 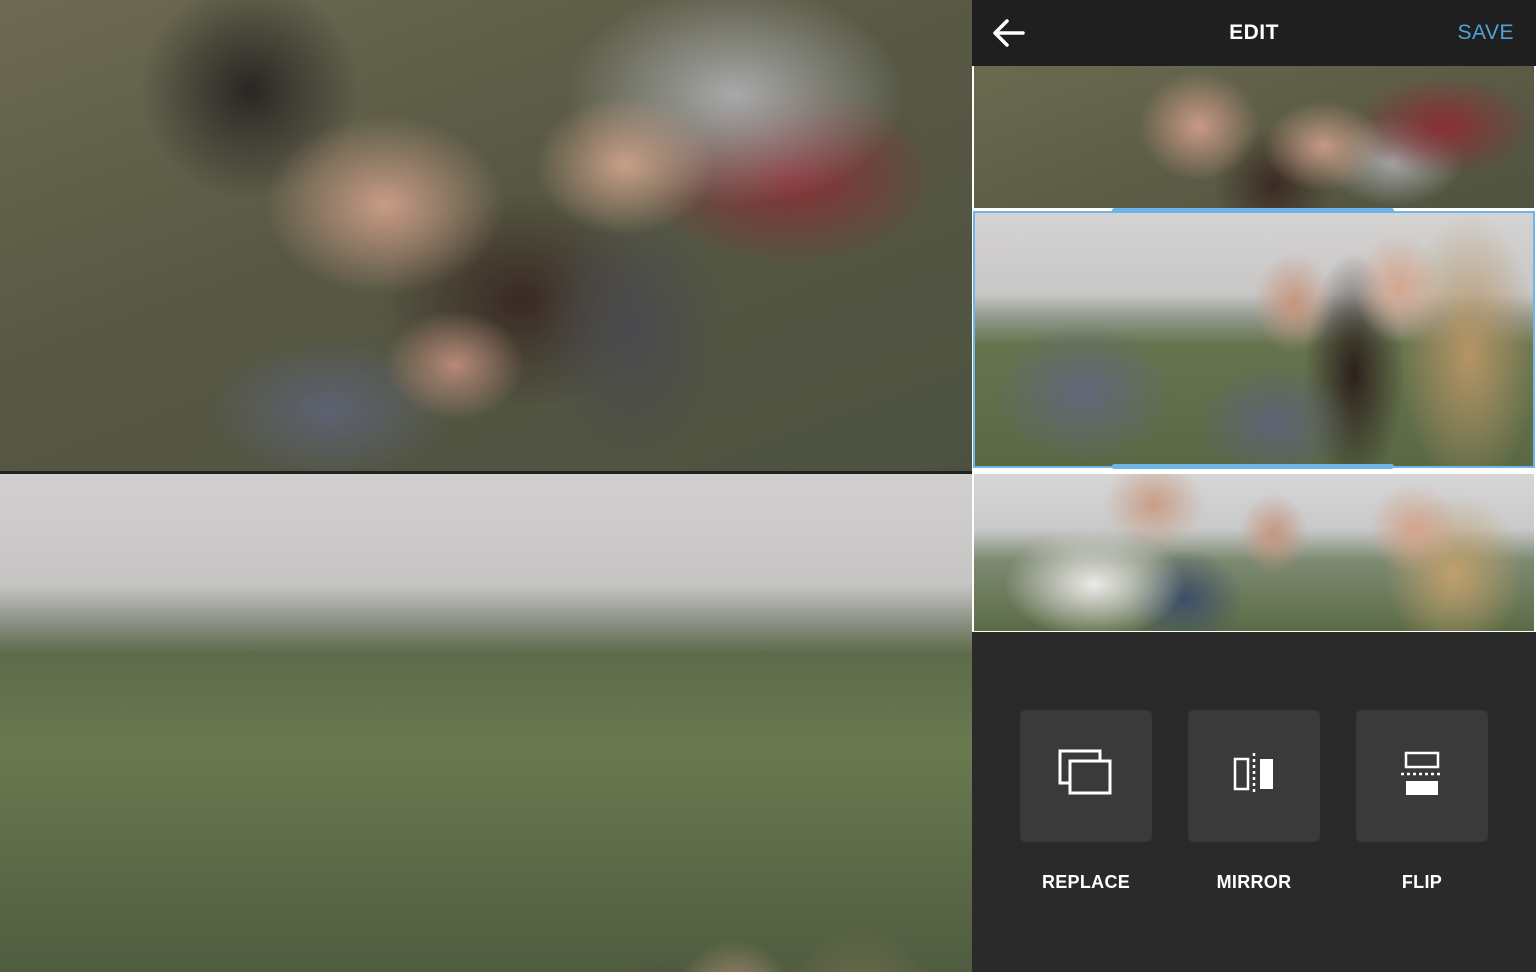 I want to click on replace-icon, so click(x=1086, y=776).